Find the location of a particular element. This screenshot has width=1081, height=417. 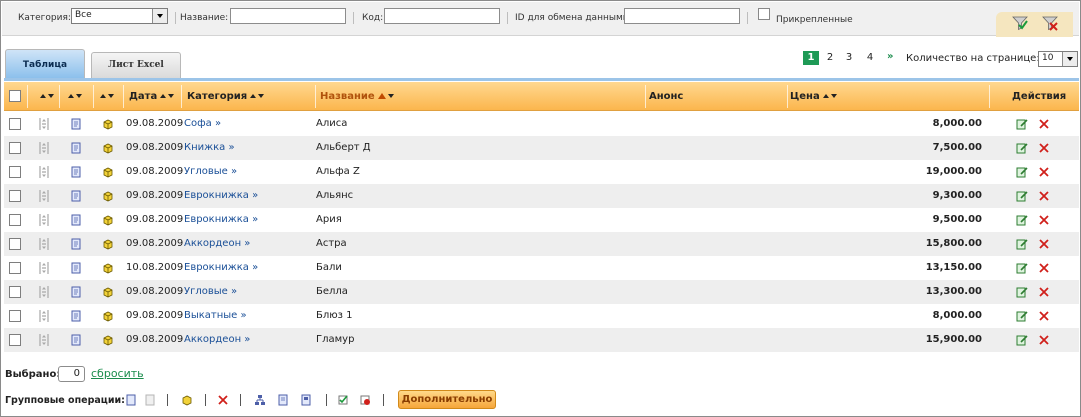

page-1-link: 1 is located at coordinates (811, 58).